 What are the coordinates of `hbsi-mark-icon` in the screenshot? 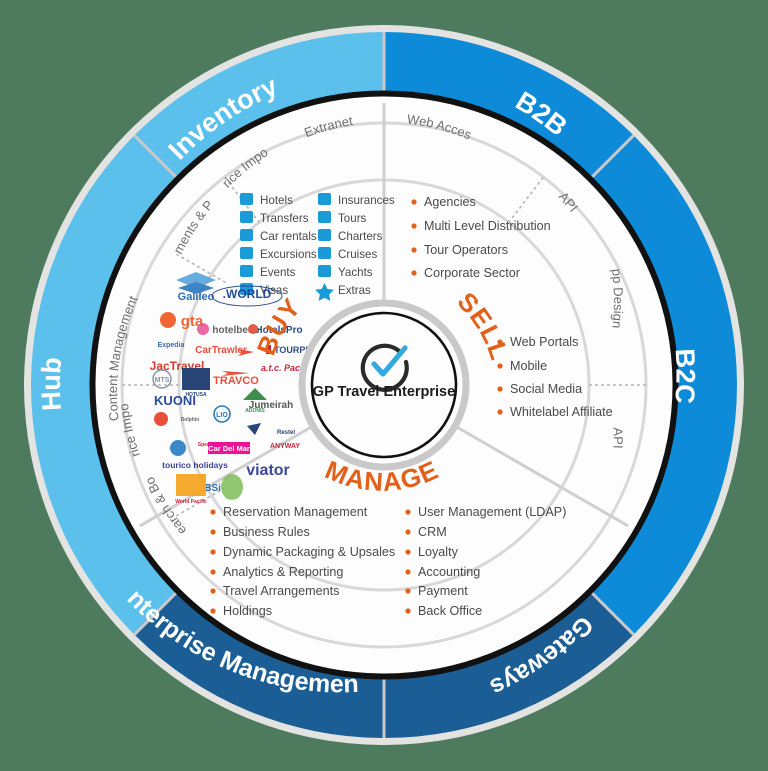 It's located at (232, 487).